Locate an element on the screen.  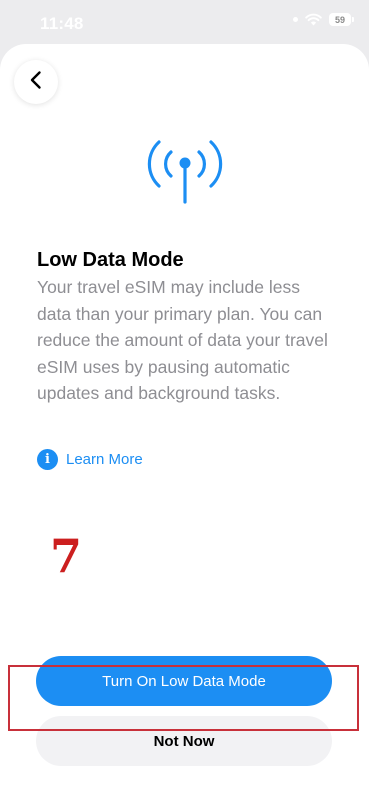
battery-icon: 59 is located at coordinates (341, 19).